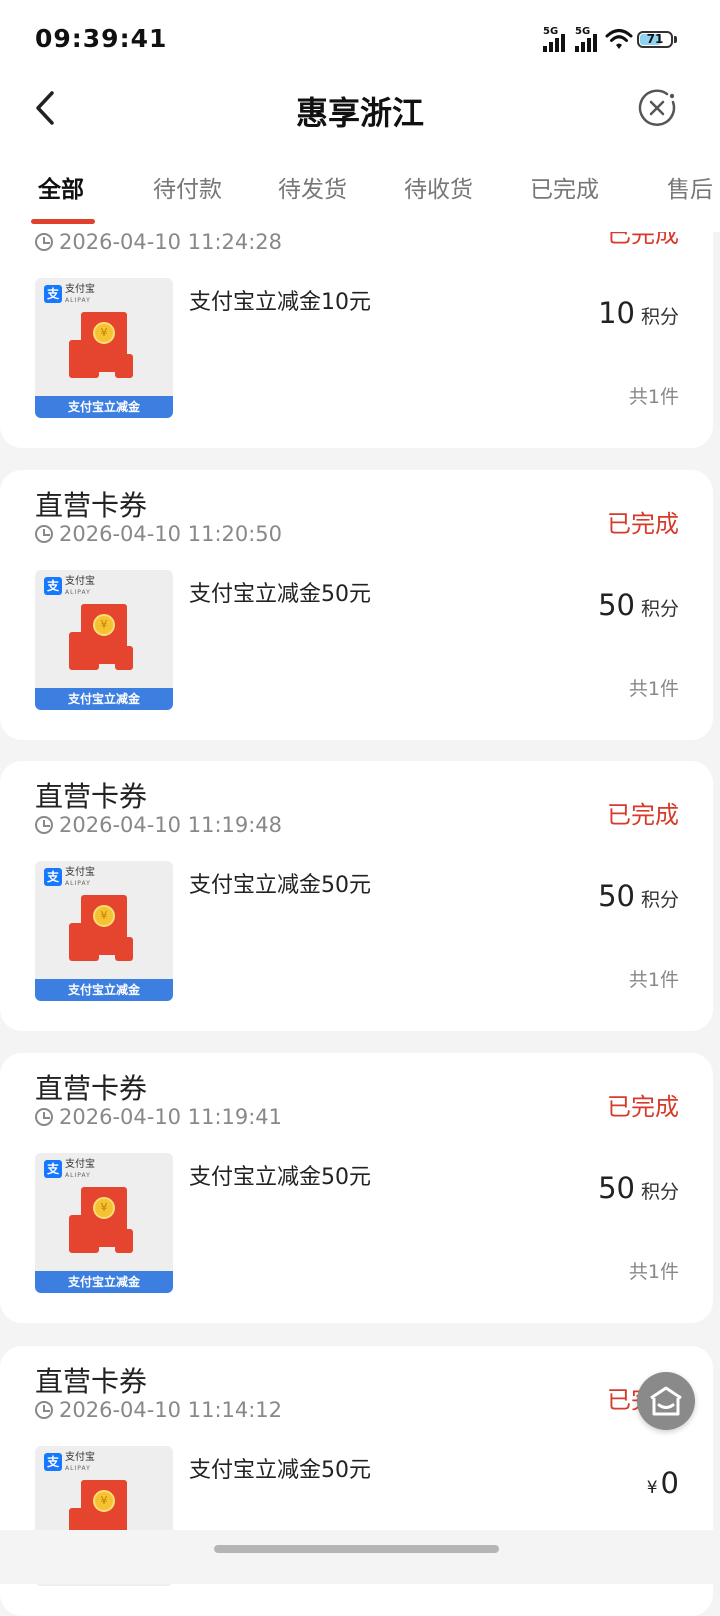 This screenshot has width=720, height=1616. What do you see at coordinates (690, 187) in the screenshot?
I see `tab-after-sales: 售后` at bounding box center [690, 187].